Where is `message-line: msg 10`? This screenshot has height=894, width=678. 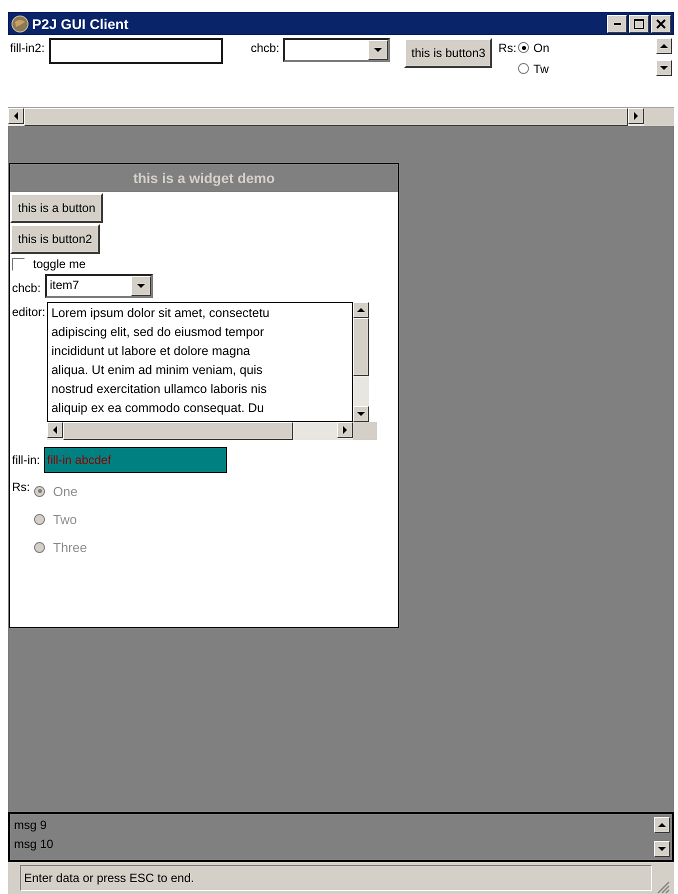 message-line: msg 10 is located at coordinates (34, 844).